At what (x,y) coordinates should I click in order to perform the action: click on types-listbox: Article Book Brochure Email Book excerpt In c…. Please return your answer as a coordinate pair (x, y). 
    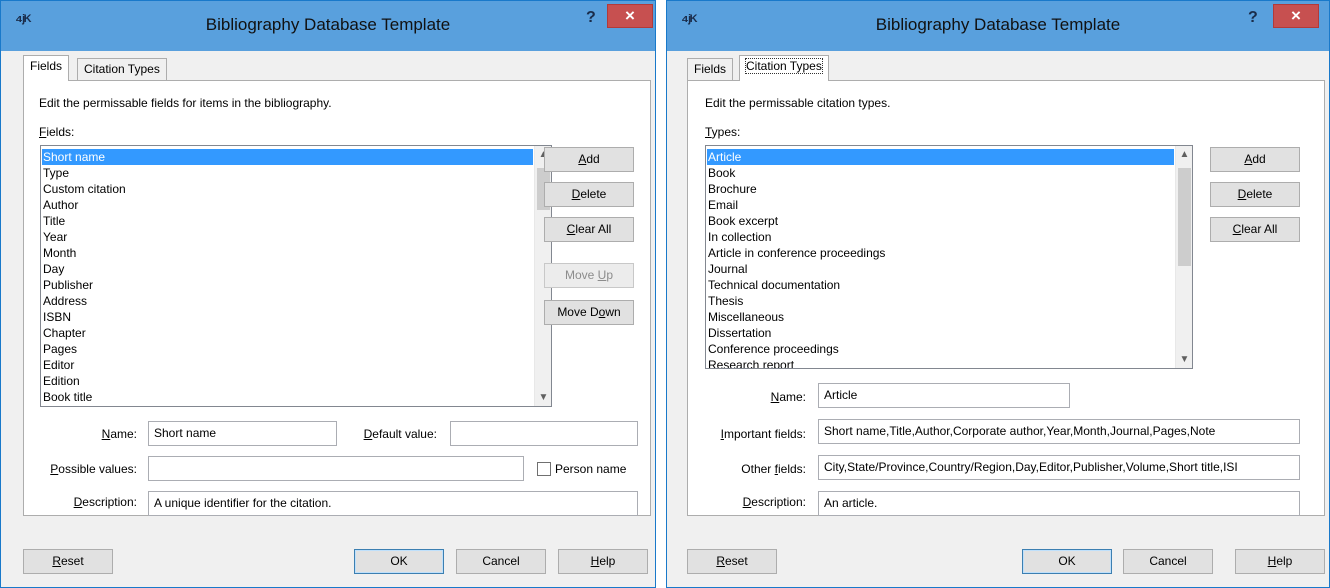
    Looking at the image, I should click on (949, 257).